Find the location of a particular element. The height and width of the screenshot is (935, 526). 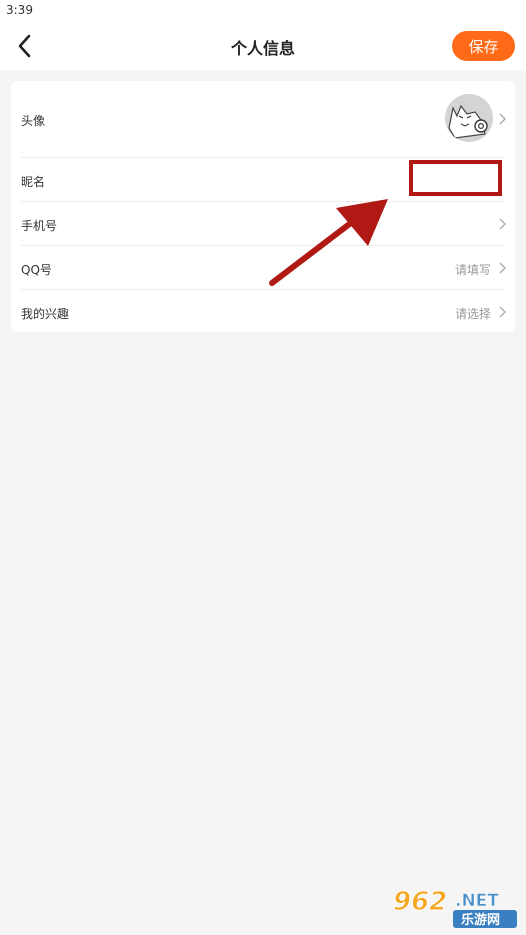

header: 个人信息 保存 is located at coordinates (263, 46).